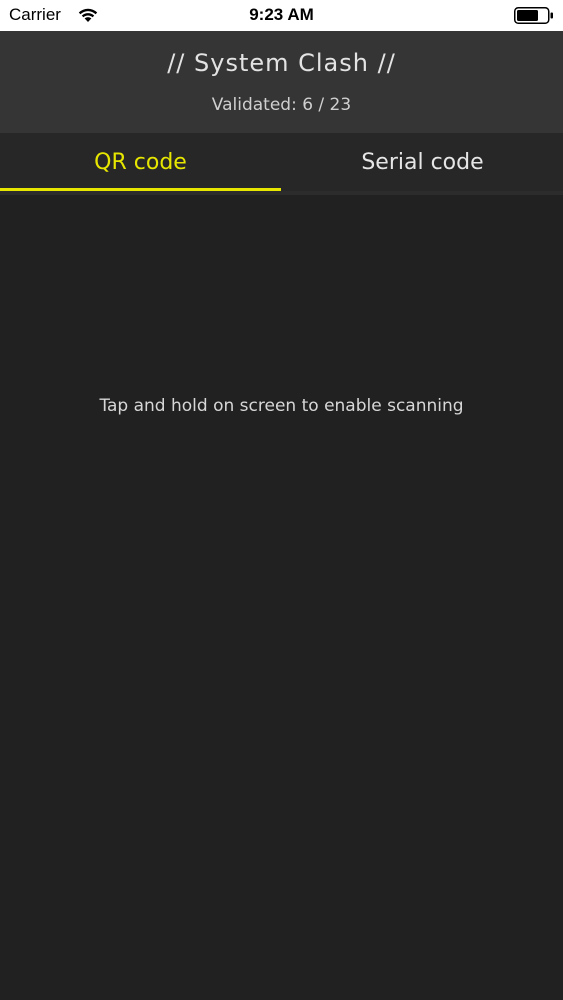 The width and height of the screenshot is (563, 1000). Describe the element at coordinates (281, 63) in the screenshot. I see `event-title: // System Clash //` at that location.